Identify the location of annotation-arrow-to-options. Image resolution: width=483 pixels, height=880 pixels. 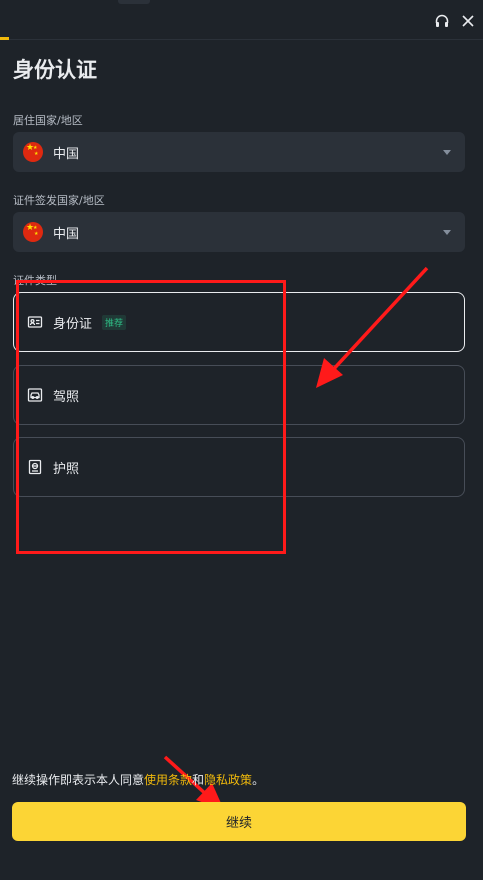
(372, 327).